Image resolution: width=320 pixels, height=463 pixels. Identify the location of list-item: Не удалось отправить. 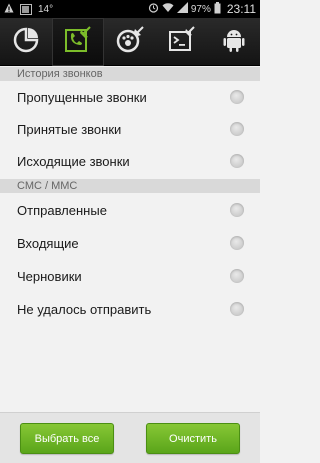
(130, 309).